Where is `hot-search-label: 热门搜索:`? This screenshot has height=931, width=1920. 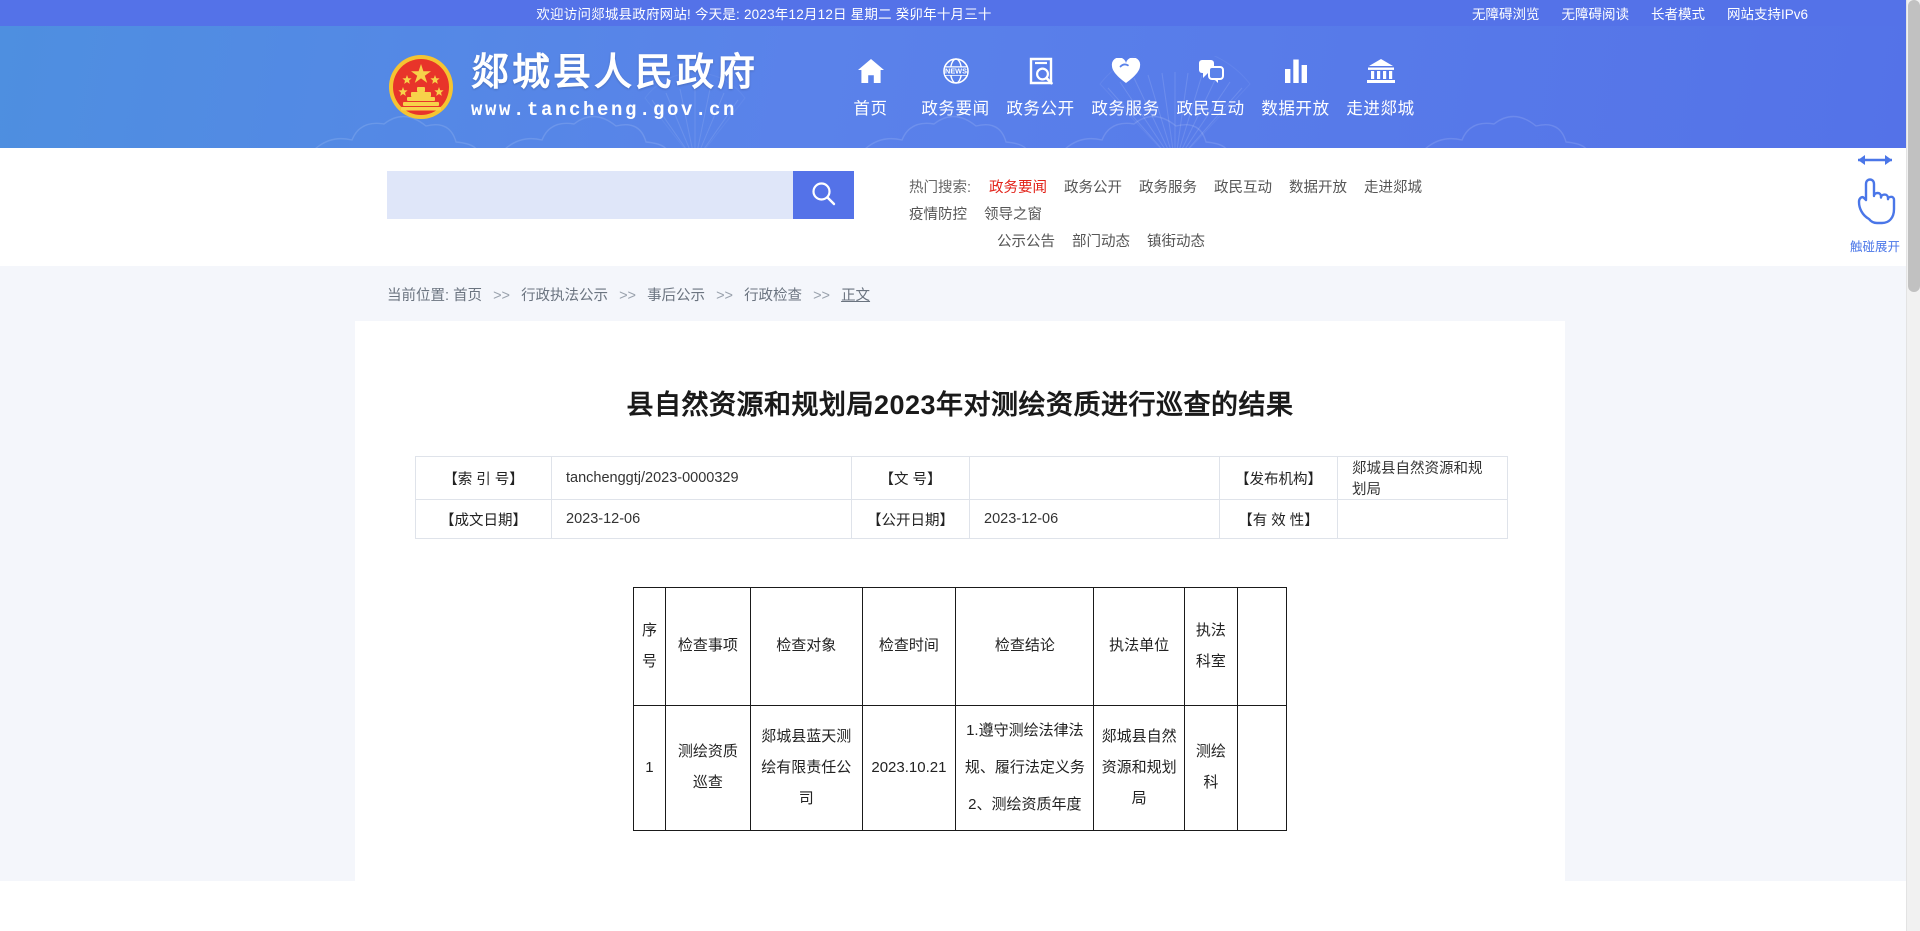 hot-search-label: 热门搜索: is located at coordinates (940, 187).